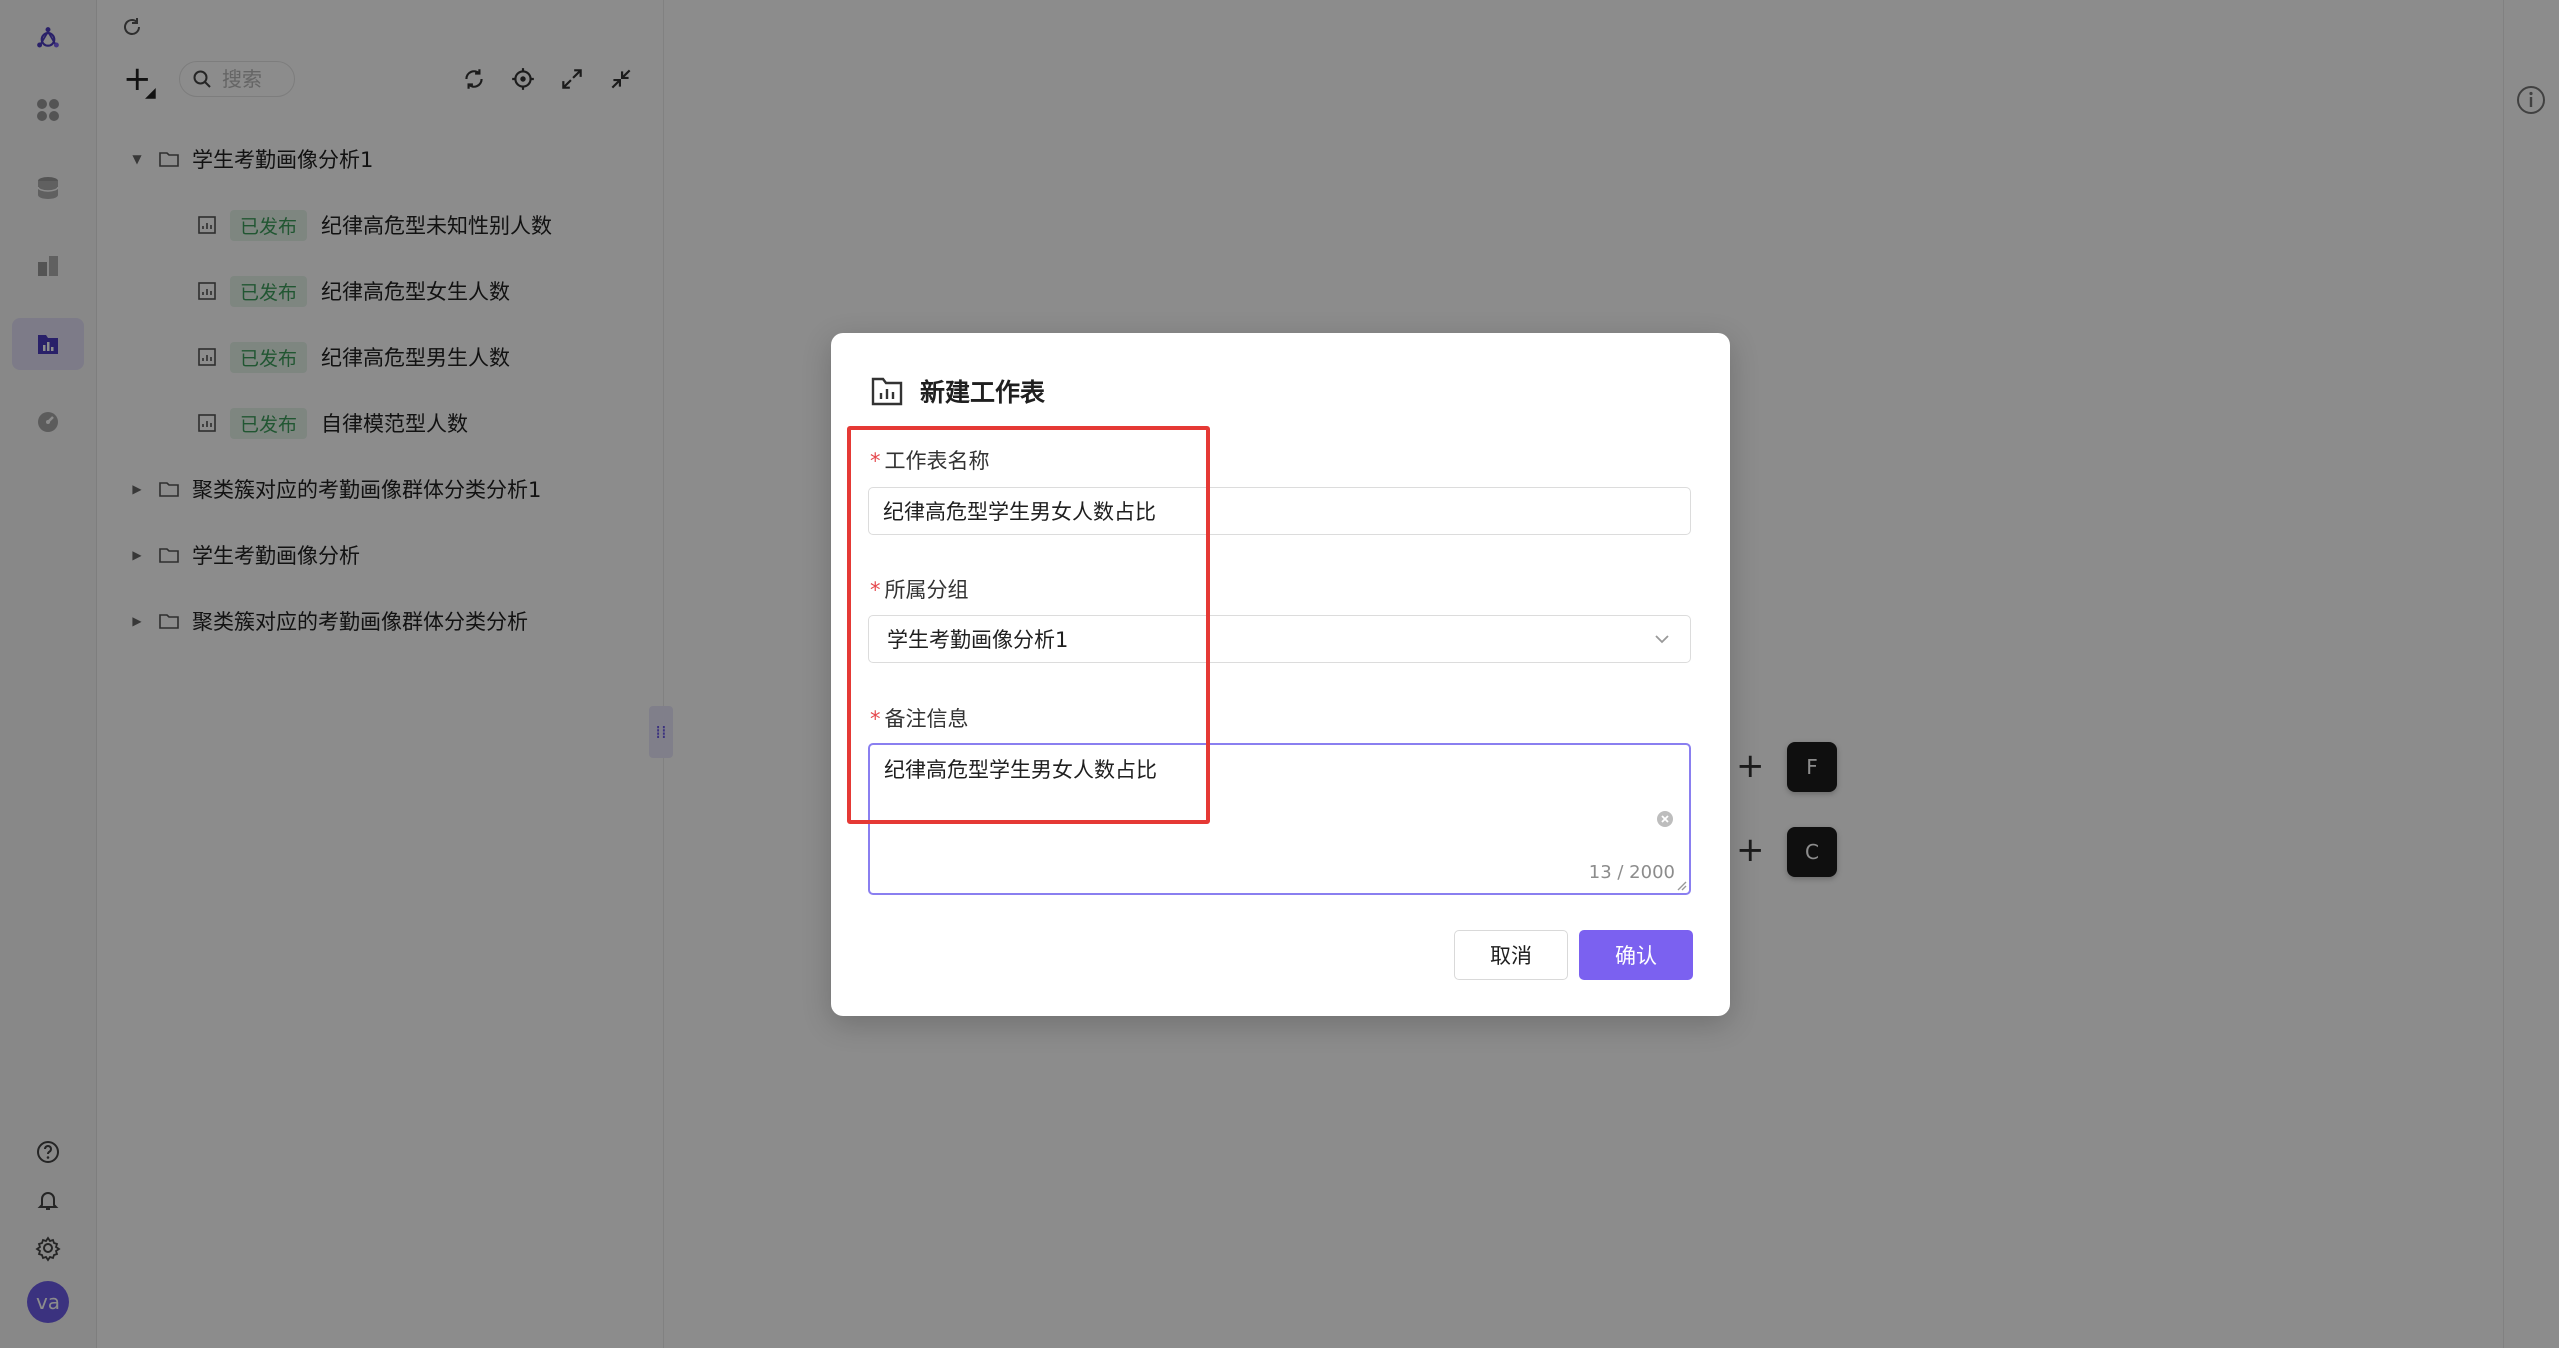  I want to click on dialog-title: 新建工作表, so click(957, 391).